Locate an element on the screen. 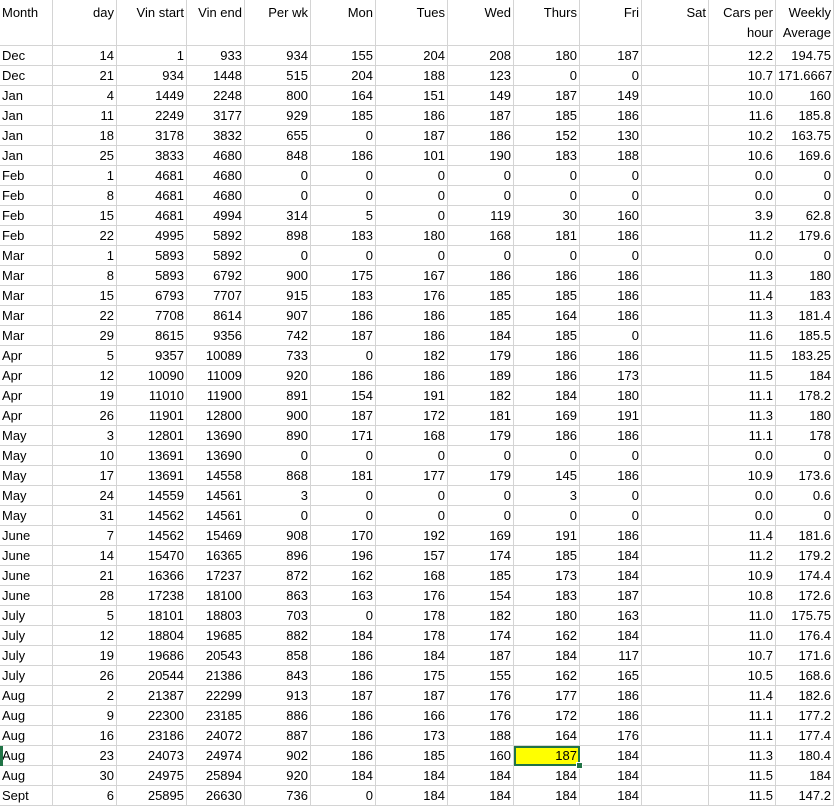 This screenshot has width=838, height=810. cell-weekly-average: 175.75 is located at coordinates (805, 616).